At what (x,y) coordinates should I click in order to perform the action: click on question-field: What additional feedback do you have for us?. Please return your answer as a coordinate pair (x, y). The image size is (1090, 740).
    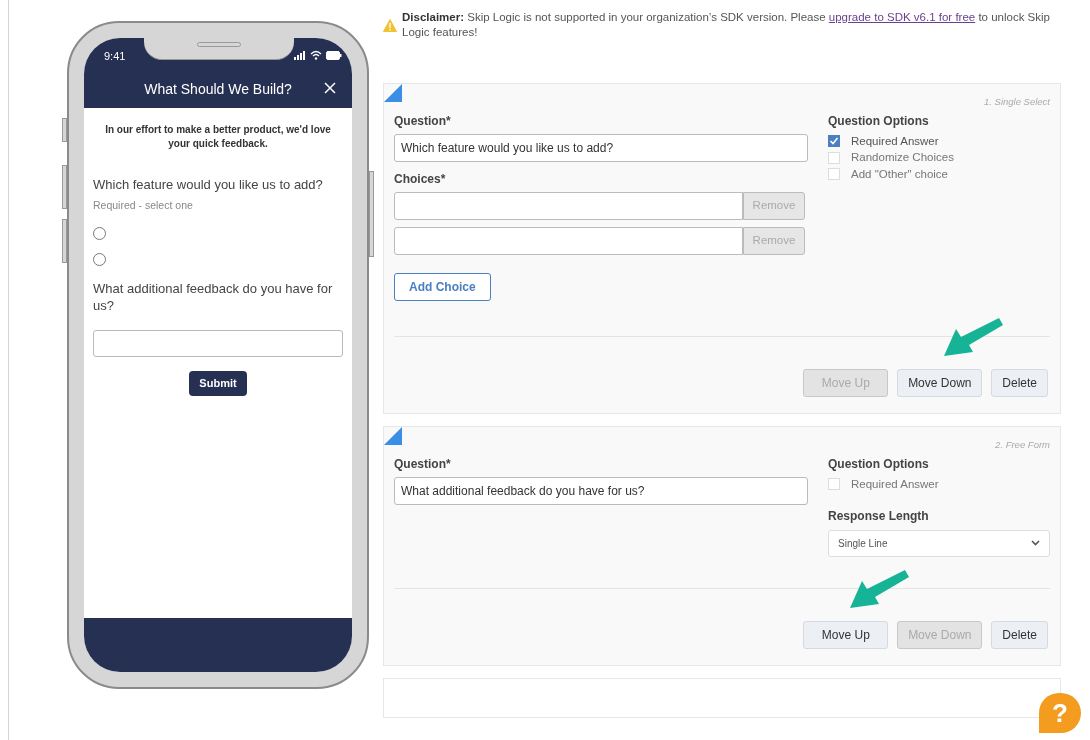
    Looking at the image, I should click on (601, 491).